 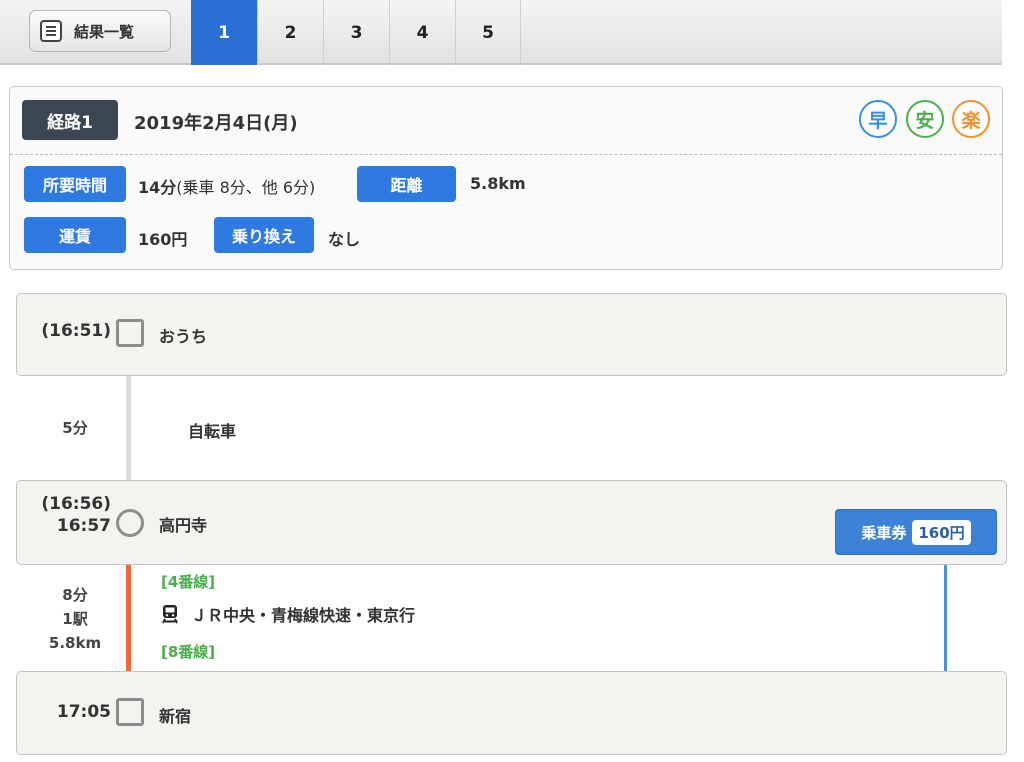 I want to click on tab-route-5: 5, so click(x=488, y=32).